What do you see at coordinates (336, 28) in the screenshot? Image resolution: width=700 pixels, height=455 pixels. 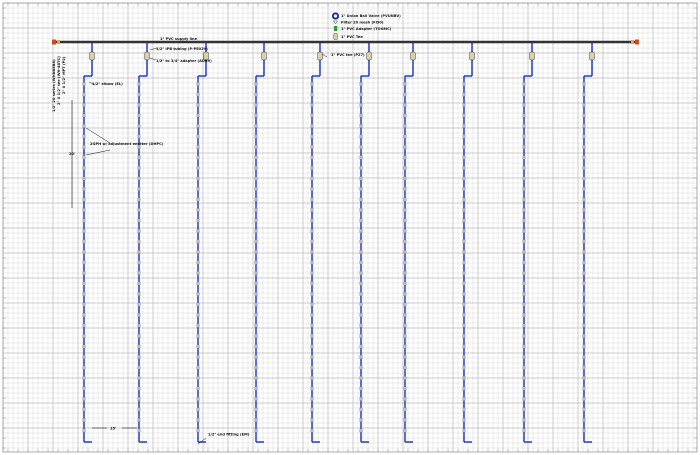 I see `green-adapter-icon` at bounding box center [336, 28].